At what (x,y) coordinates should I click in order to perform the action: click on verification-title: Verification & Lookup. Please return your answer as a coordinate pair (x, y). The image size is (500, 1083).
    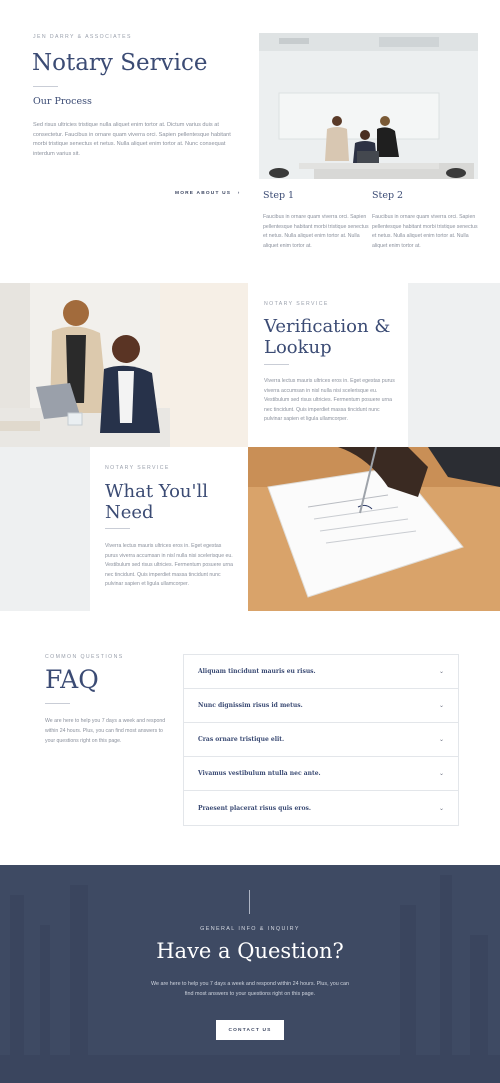
    Looking at the image, I should click on (327, 337).